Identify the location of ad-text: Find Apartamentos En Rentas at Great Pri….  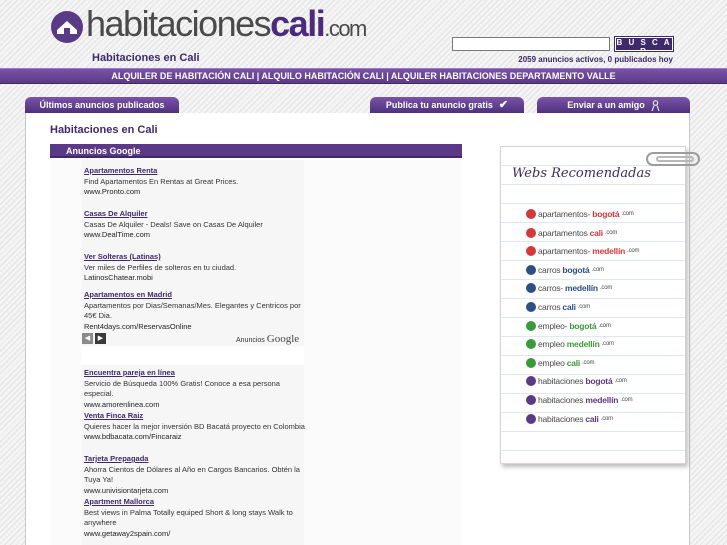
(161, 181).